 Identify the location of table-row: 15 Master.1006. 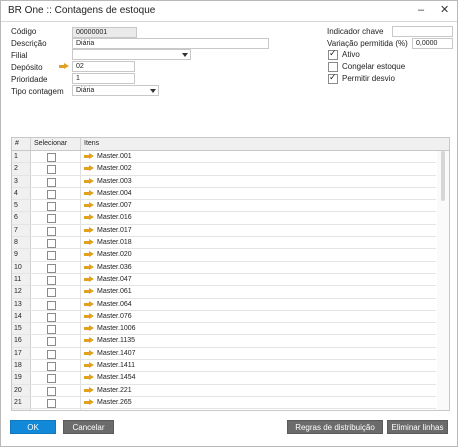
(224, 329).